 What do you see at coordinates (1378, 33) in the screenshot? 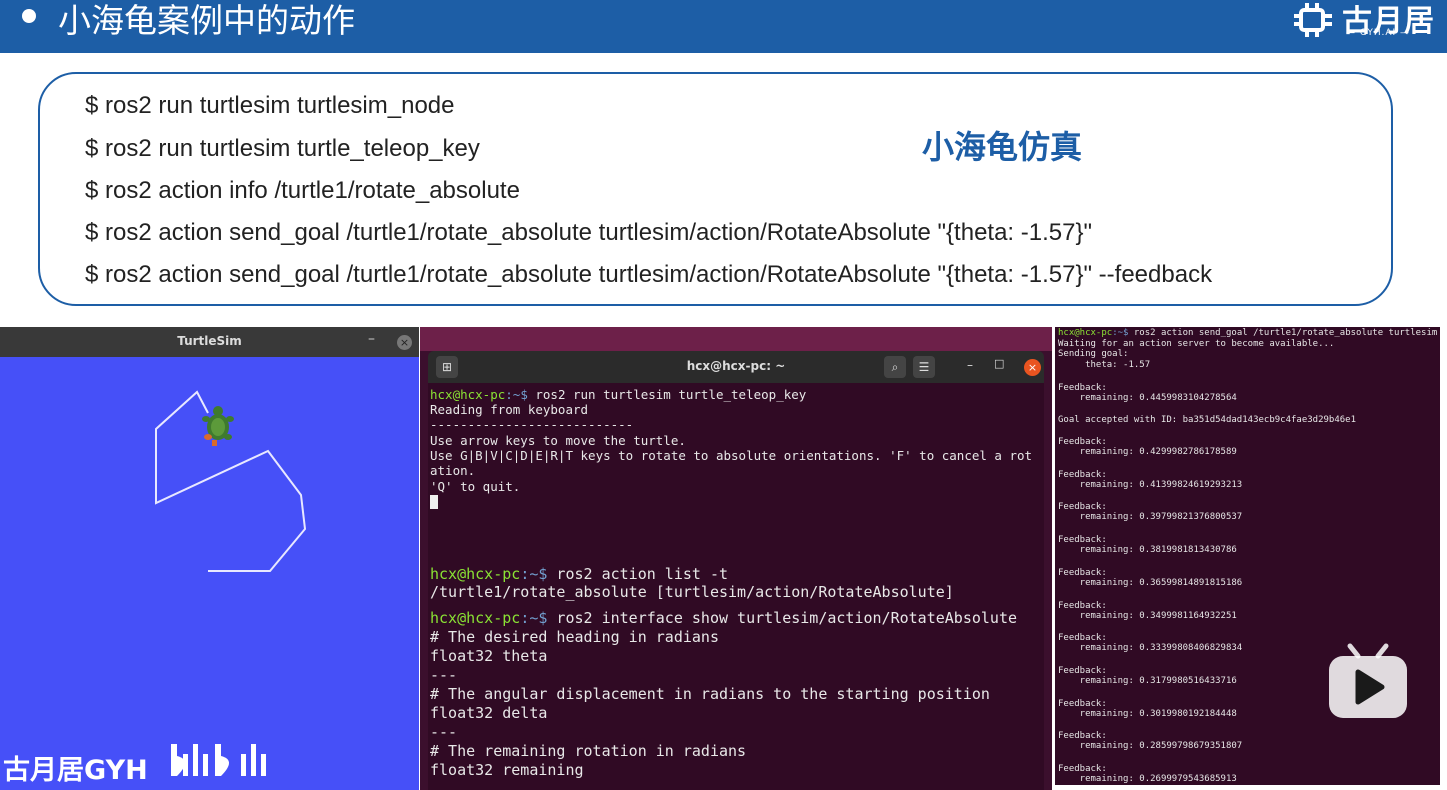
I see `logo-subtext: — GYH.AI —` at bounding box center [1378, 33].